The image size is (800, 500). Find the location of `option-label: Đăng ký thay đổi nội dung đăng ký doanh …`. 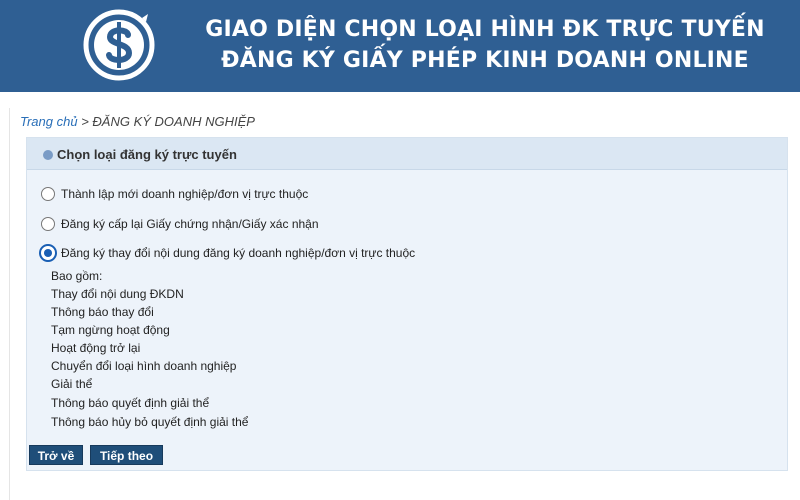

option-label: Đăng ký thay đổi nội dung đăng ký doanh … is located at coordinates (238, 253).